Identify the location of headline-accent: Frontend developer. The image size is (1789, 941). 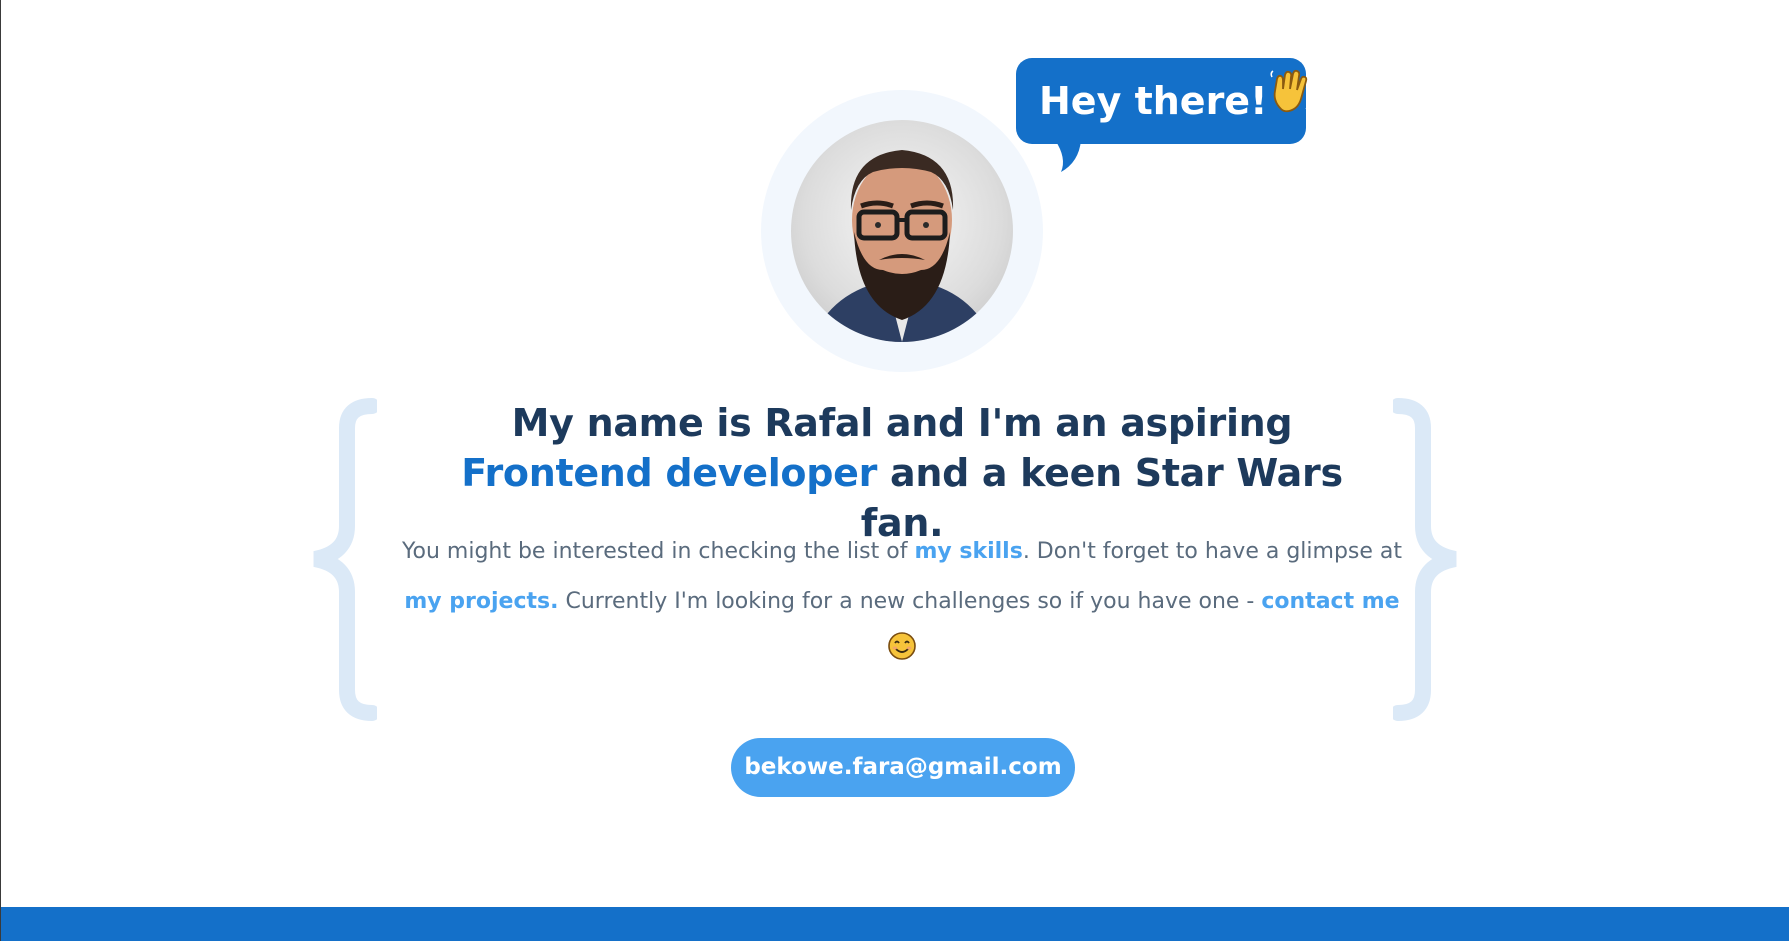
(669, 473).